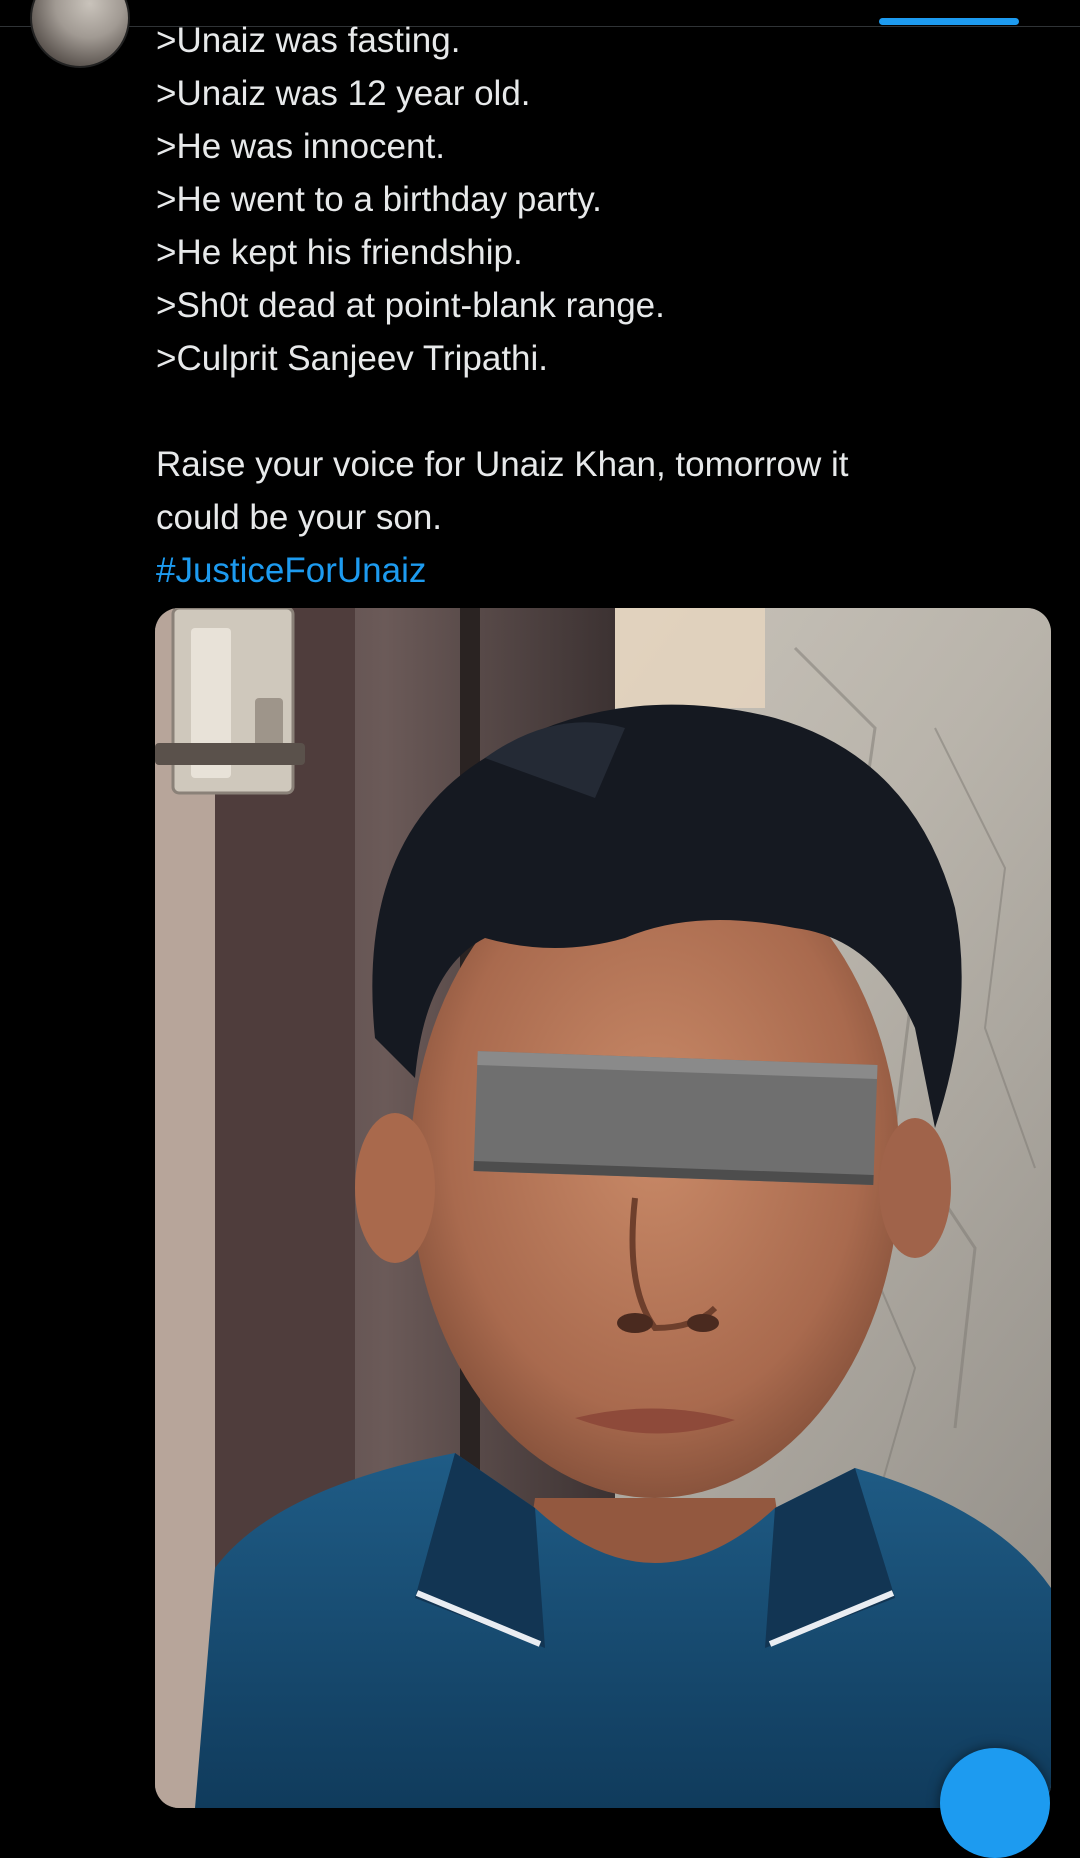  I want to click on compose-button, so click(995, 1803).